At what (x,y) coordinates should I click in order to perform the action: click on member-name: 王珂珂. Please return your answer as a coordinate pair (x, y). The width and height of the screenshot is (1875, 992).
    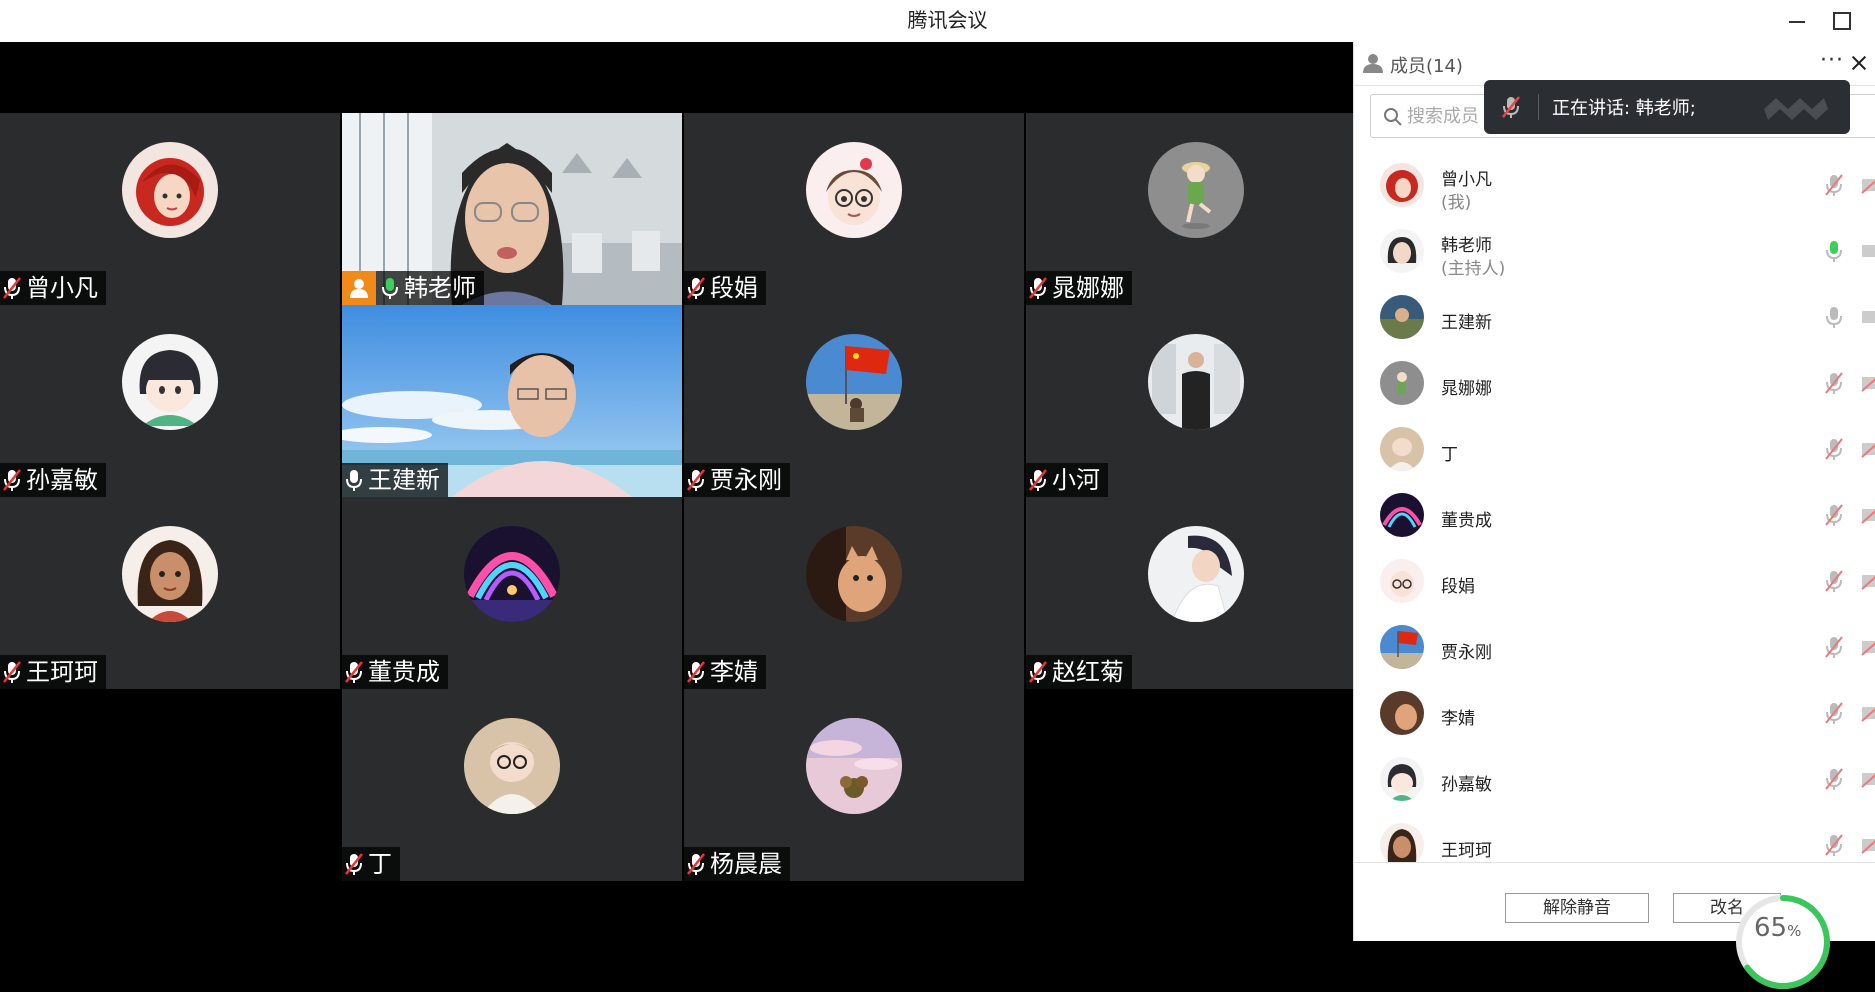
    Looking at the image, I should click on (1466, 851).